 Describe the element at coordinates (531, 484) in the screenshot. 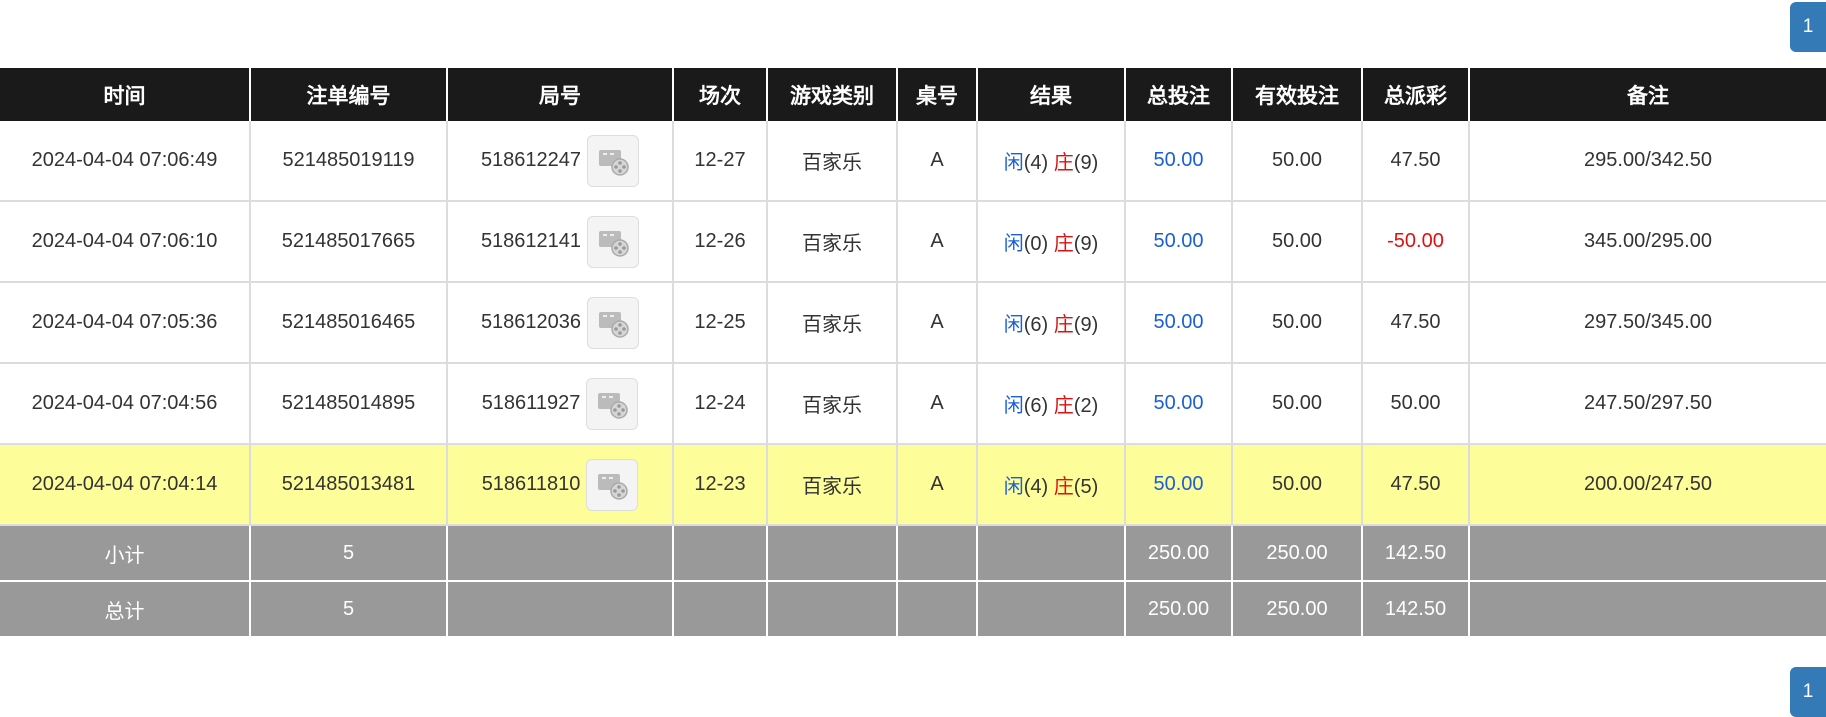

I see `round-no-text: 518611810` at that location.